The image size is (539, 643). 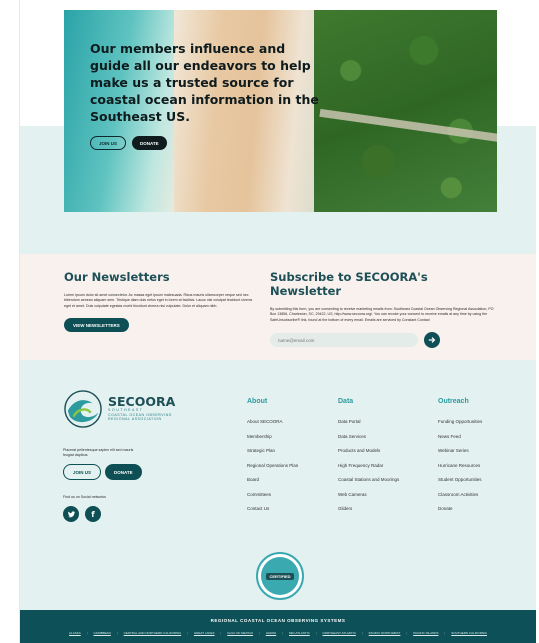 What do you see at coordinates (102, 633) in the screenshot?
I see `region-link: CARIBBEAN` at bounding box center [102, 633].